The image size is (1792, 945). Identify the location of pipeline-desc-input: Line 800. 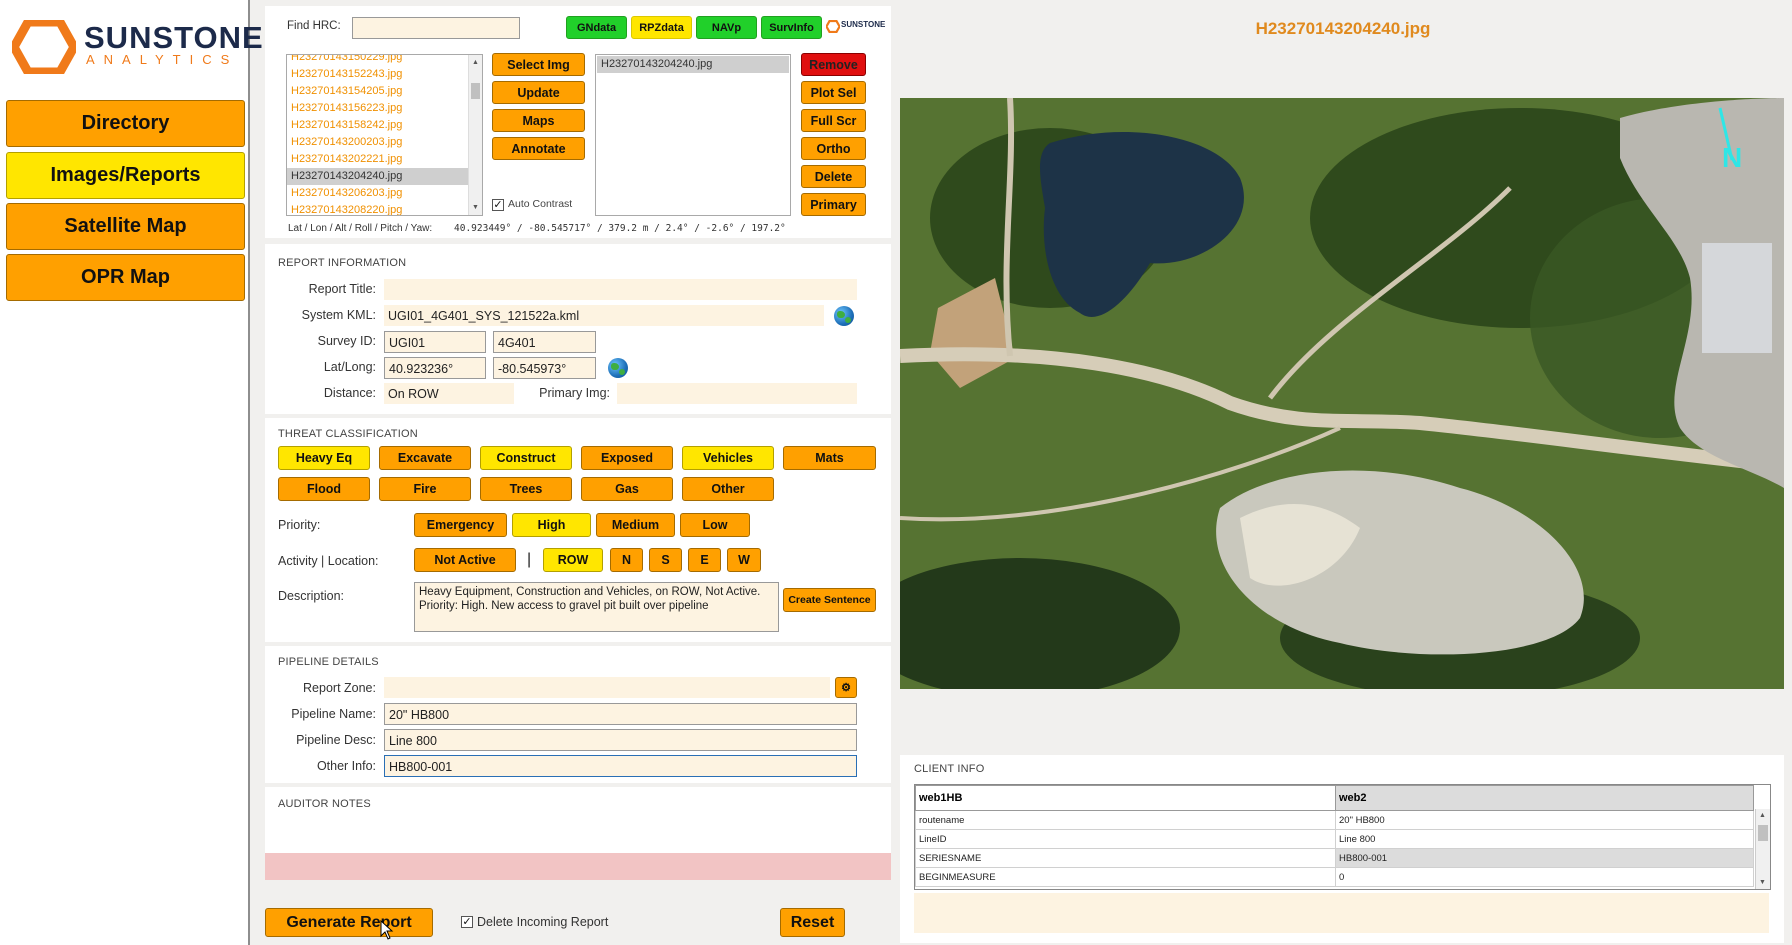
(620, 740).